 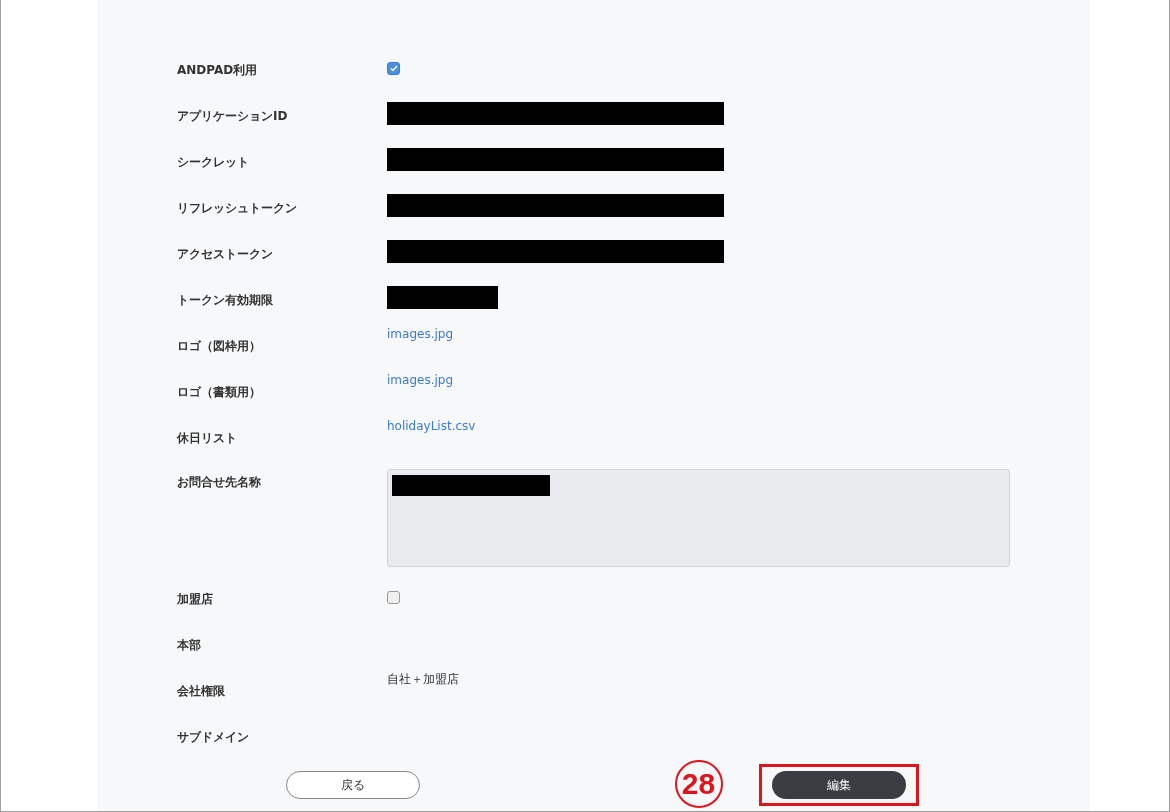 I want to click on back-button: 戻る, so click(x=353, y=785).